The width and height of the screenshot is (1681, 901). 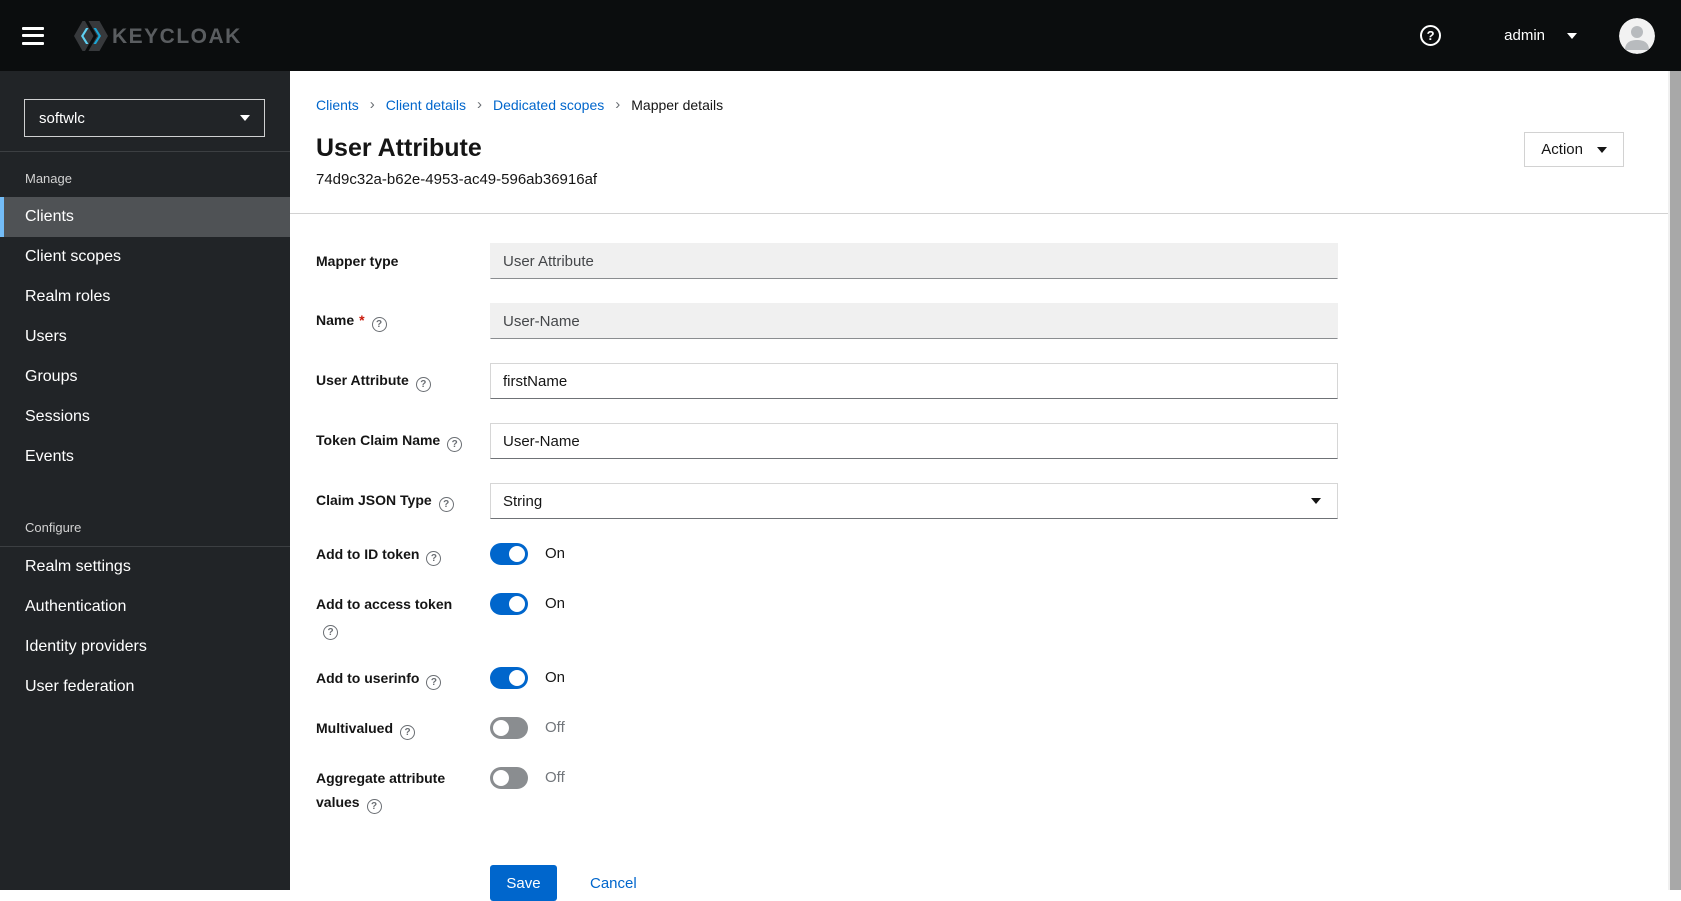 I want to click on brand-text: KEYCLOAK, so click(x=177, y=36).